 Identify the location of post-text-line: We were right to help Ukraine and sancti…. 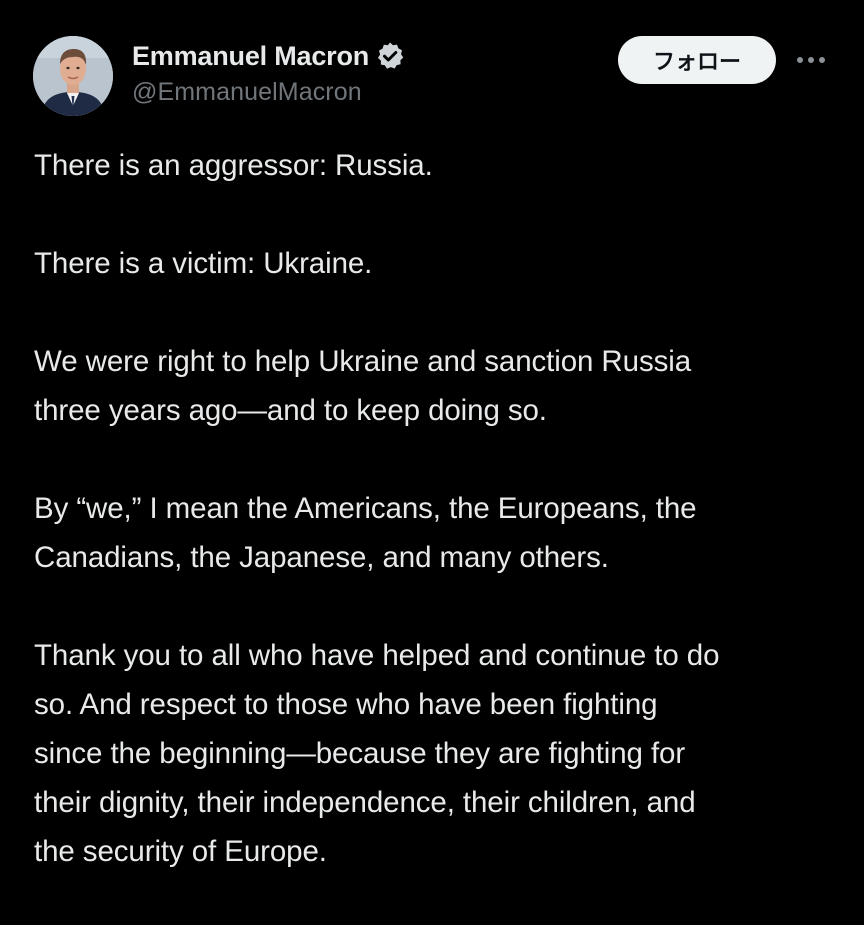
(363, 361).